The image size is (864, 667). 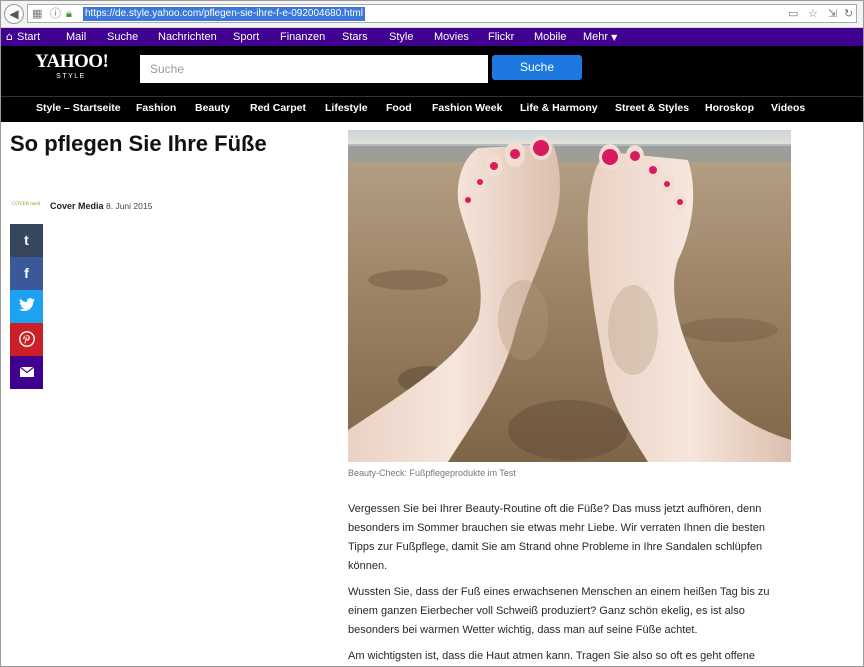 What do you see at coordinates (314, 69) in the screenshot?
I see `search-input` at bounding box center [314, 69].